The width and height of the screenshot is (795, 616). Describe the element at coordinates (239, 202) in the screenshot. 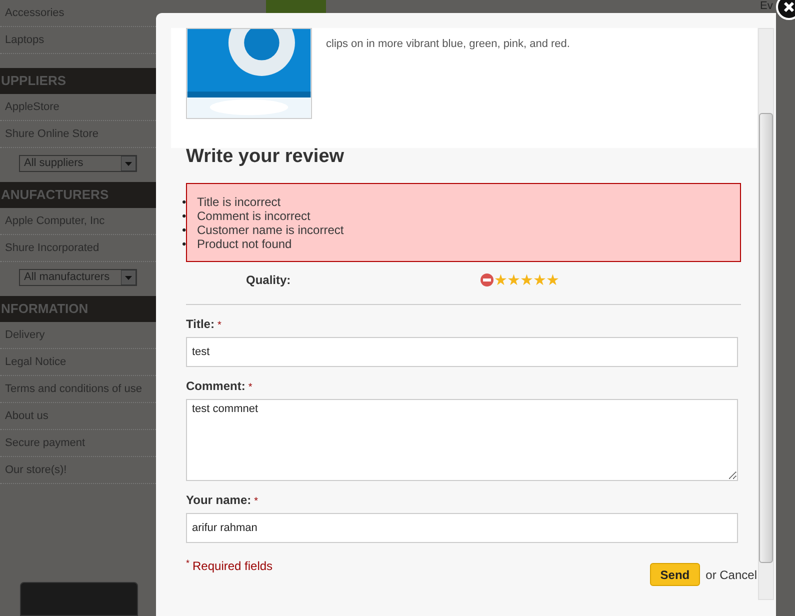

I see `error-message: Title is incorrect` at that location.